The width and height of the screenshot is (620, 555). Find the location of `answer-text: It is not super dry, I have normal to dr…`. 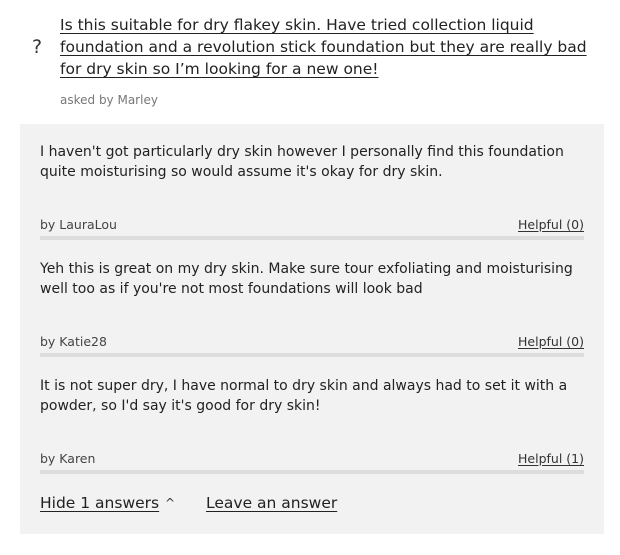

answer-text: It is not super dry, I have normal to dr… is located at coordinates (304, 396).